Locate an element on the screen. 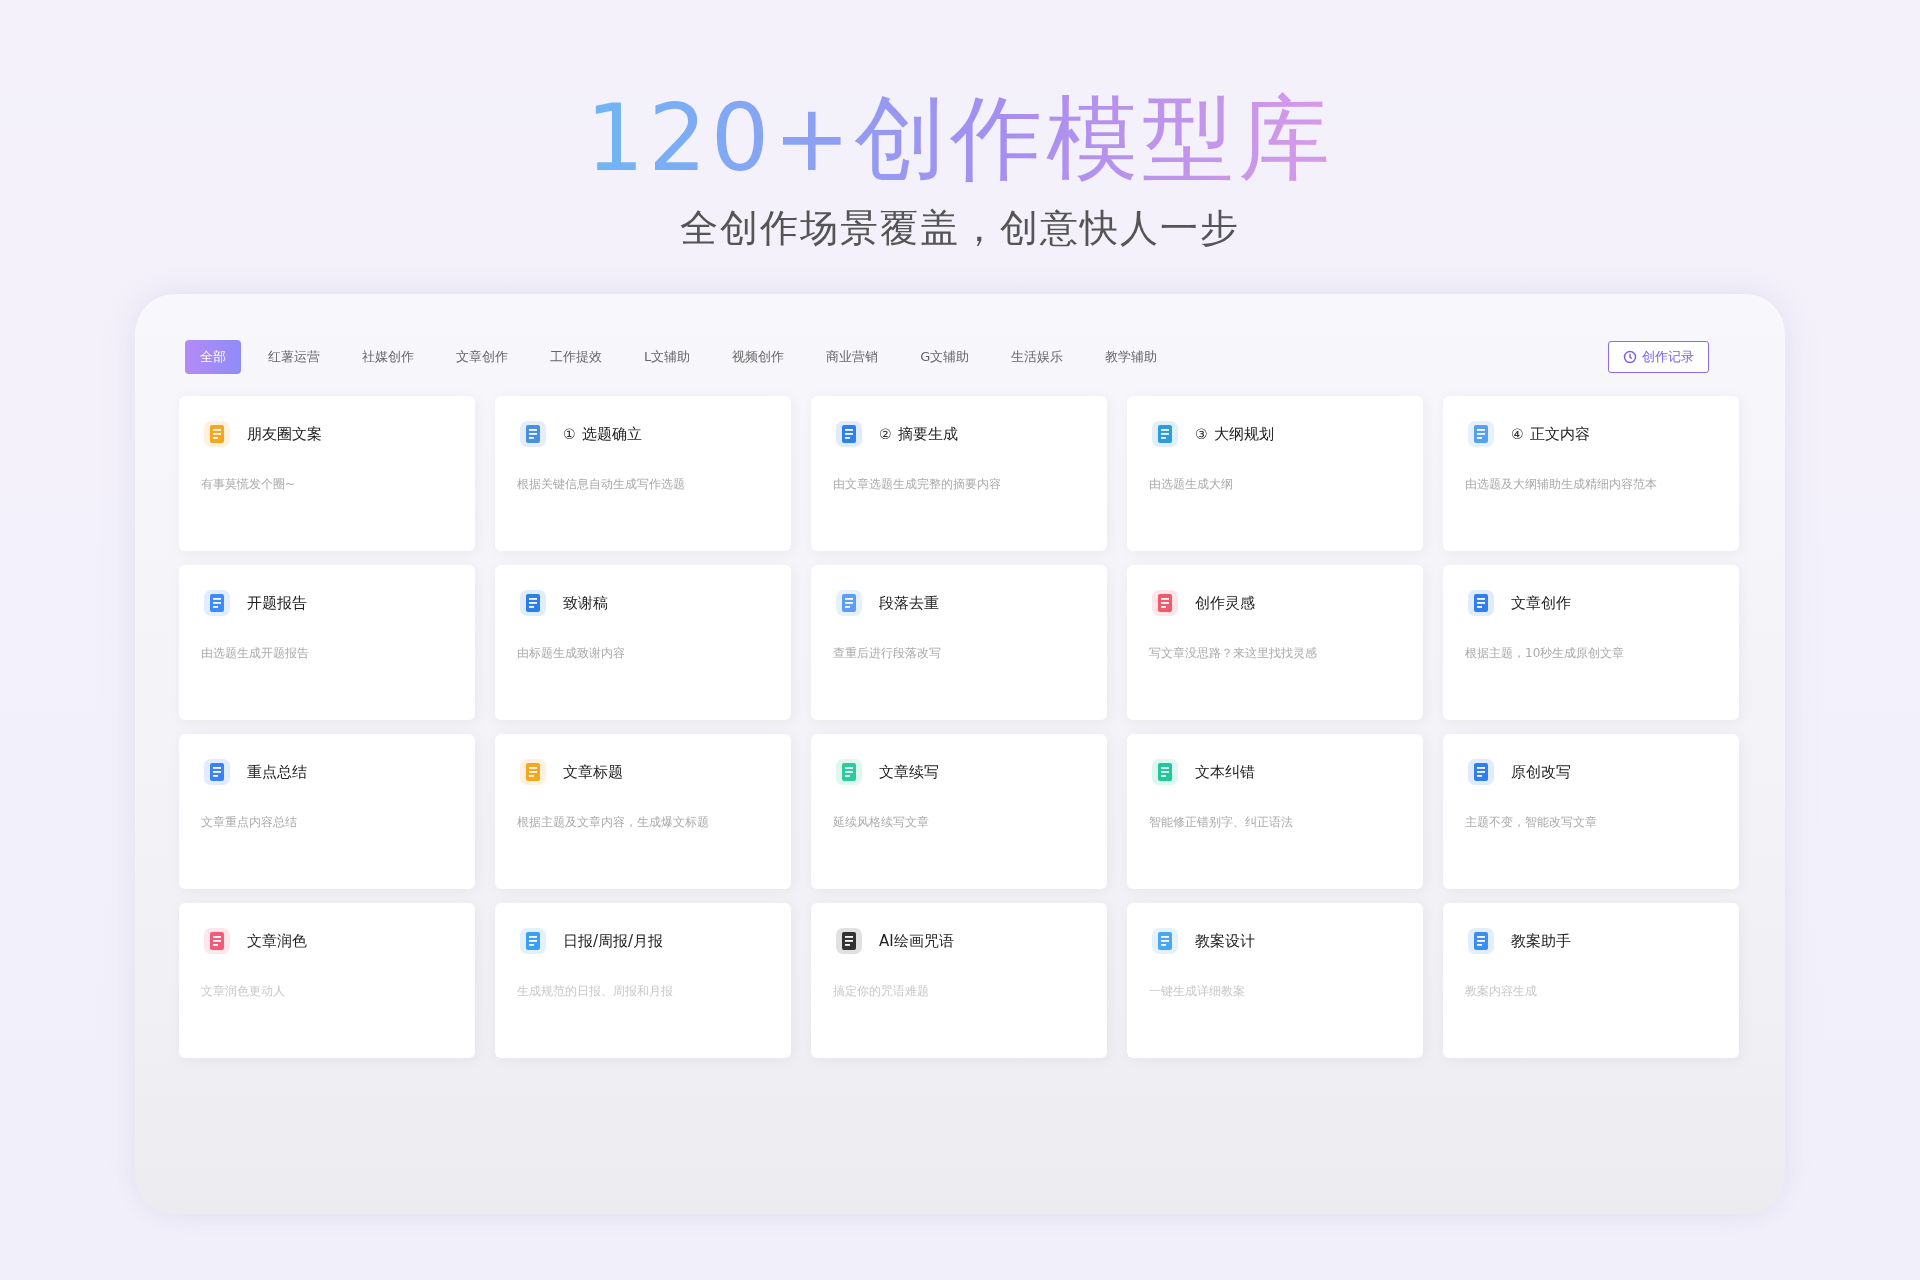 The height and width of the screenshot is (1280, 1920). card-title: 文本纠错 is located at coordinates (1225, 772).